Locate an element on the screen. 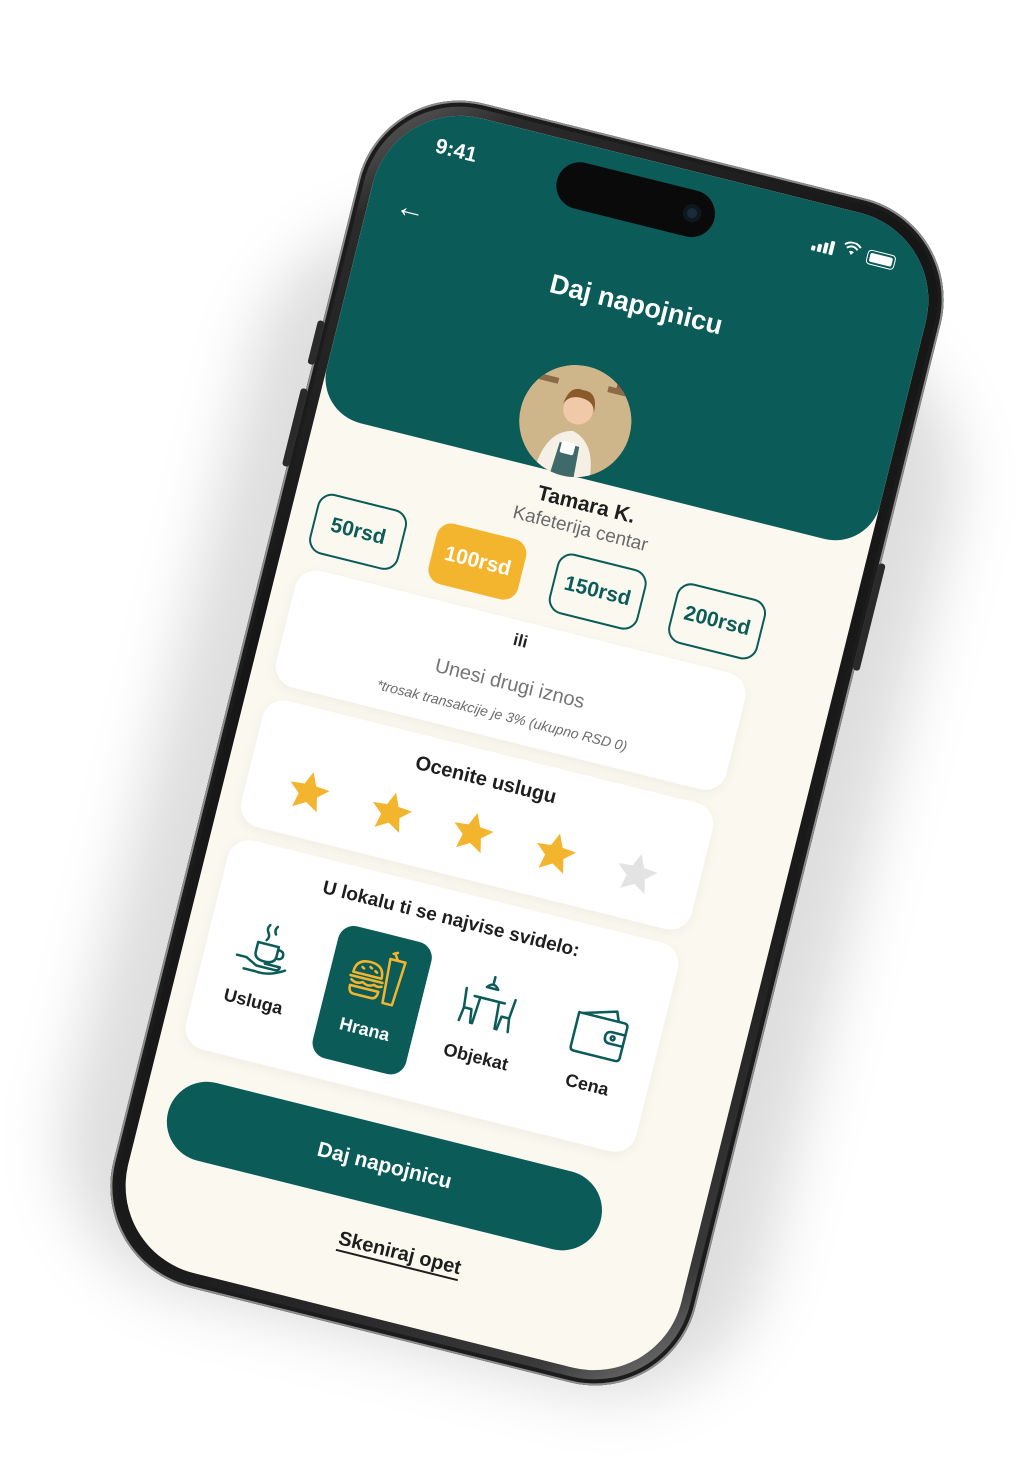 The height and width of the screenshot is (1478, 1025). amount-150-button: 150rsd is located at coordinates (597, 591).